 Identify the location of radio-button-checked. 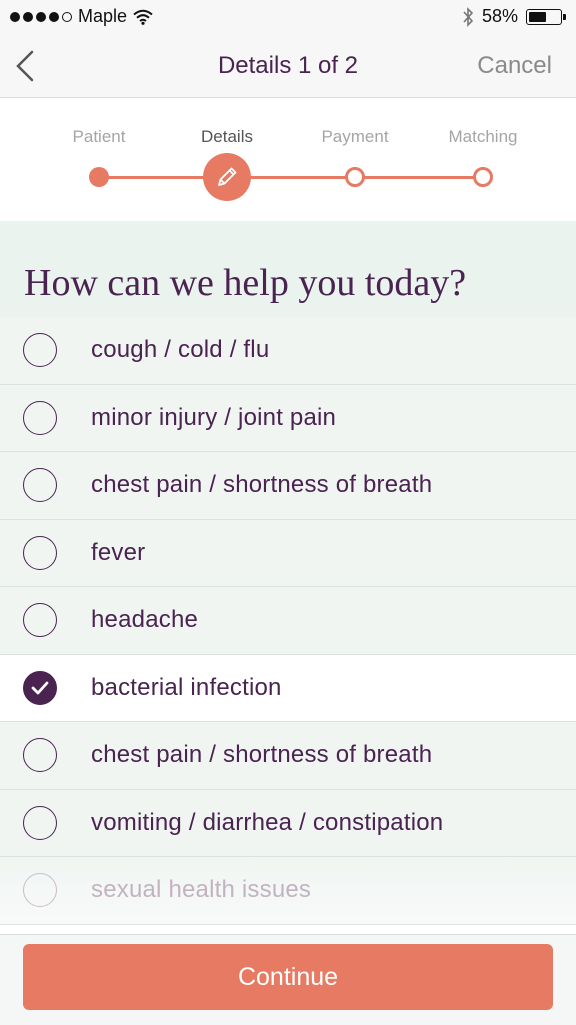
(40, 687).